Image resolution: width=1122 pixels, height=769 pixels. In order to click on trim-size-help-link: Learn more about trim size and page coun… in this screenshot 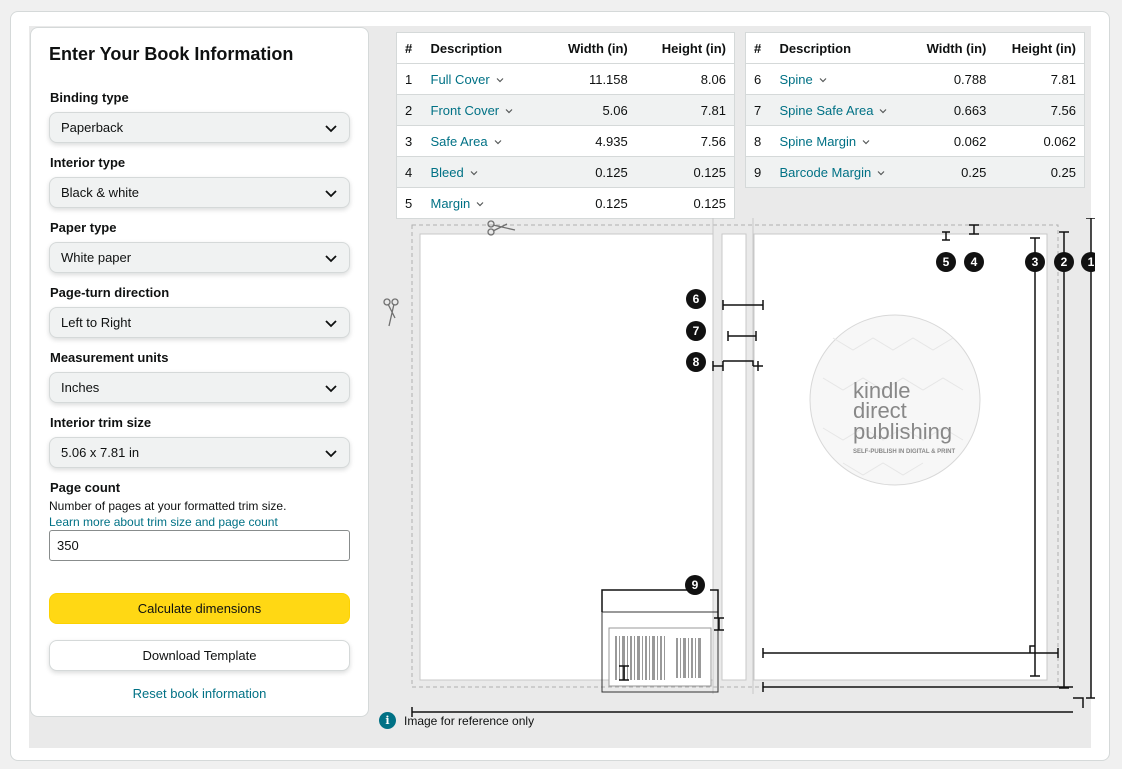, I will do `click(163, 522)`.